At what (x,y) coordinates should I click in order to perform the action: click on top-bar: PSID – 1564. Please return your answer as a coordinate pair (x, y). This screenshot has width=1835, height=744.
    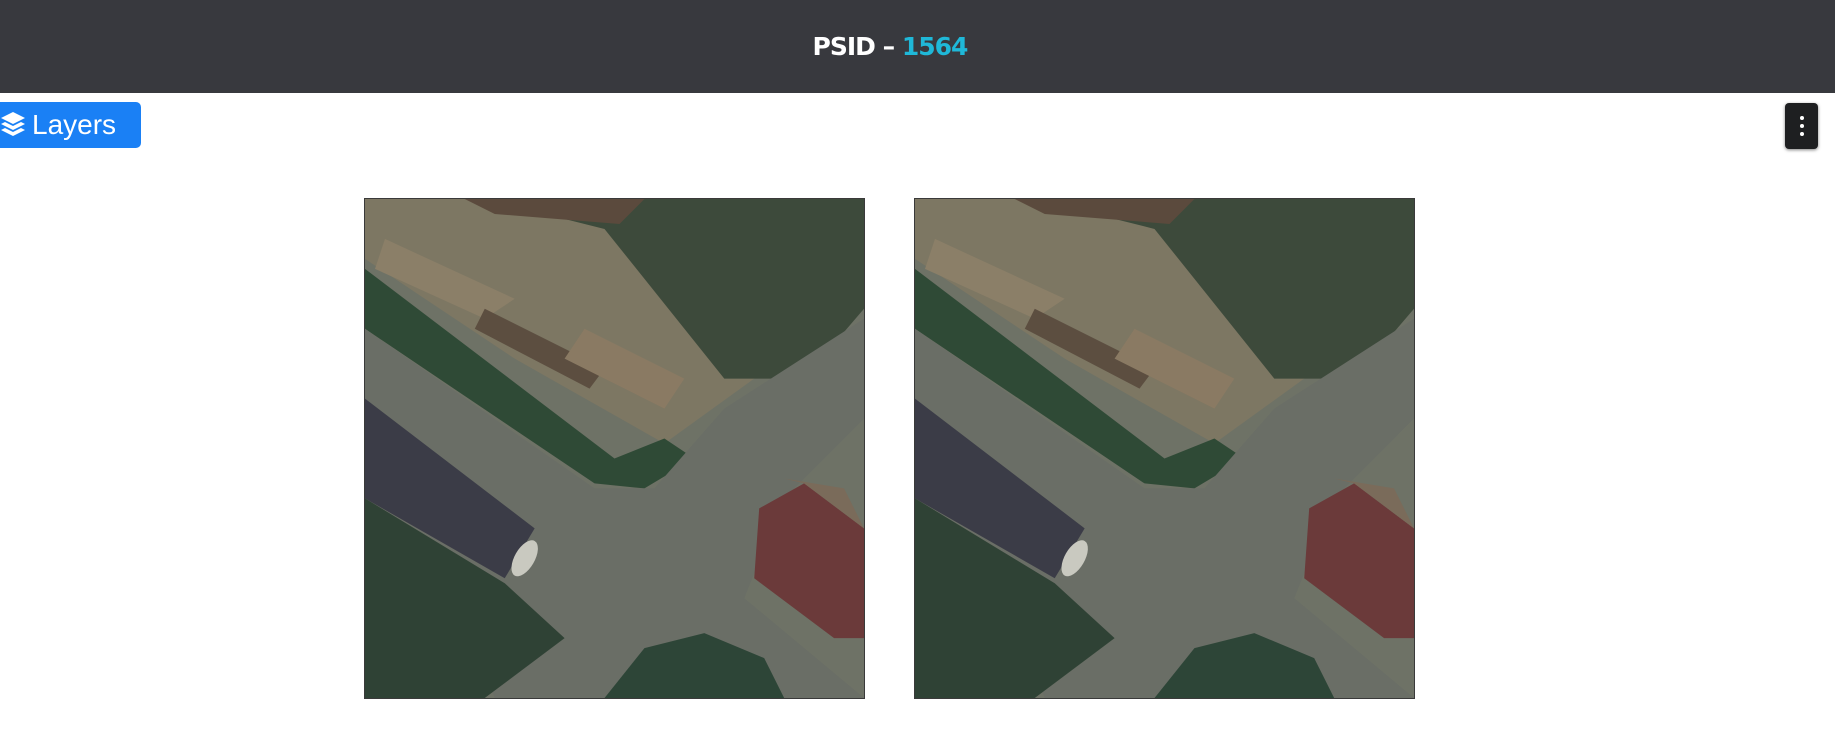
    Looking at the image, I should click on (917, 46).